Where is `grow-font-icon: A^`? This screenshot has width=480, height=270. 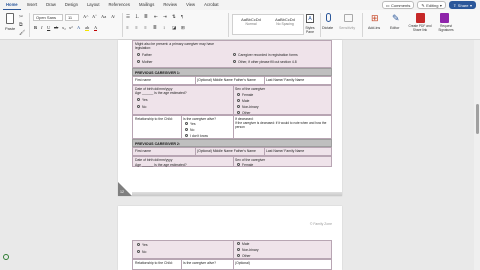
grow-font-icon: A^ is located at coordinates (85, 16).